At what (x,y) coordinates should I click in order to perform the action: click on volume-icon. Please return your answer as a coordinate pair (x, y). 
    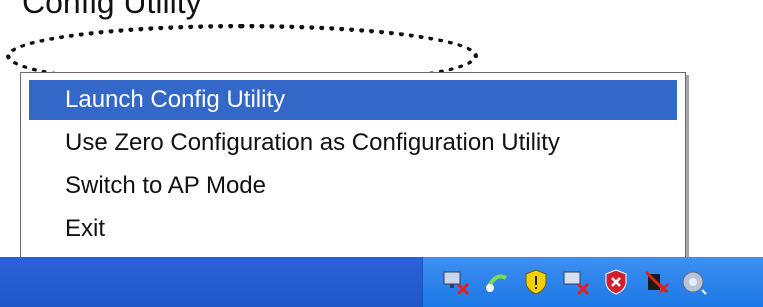
    Looking at the image, I should click on (694, 282).